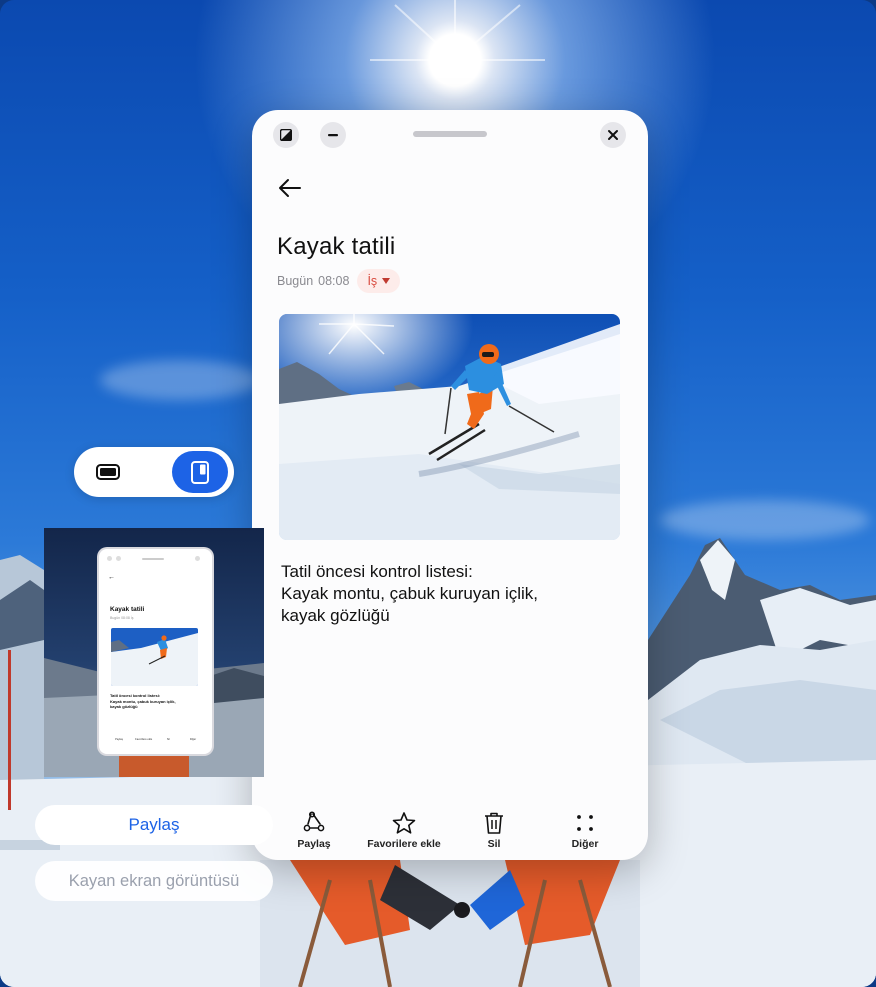 The height and width of the screenshot is (987, 876). I want to click on note-meta: Bugün 08:08 İş, so click(339, 281).